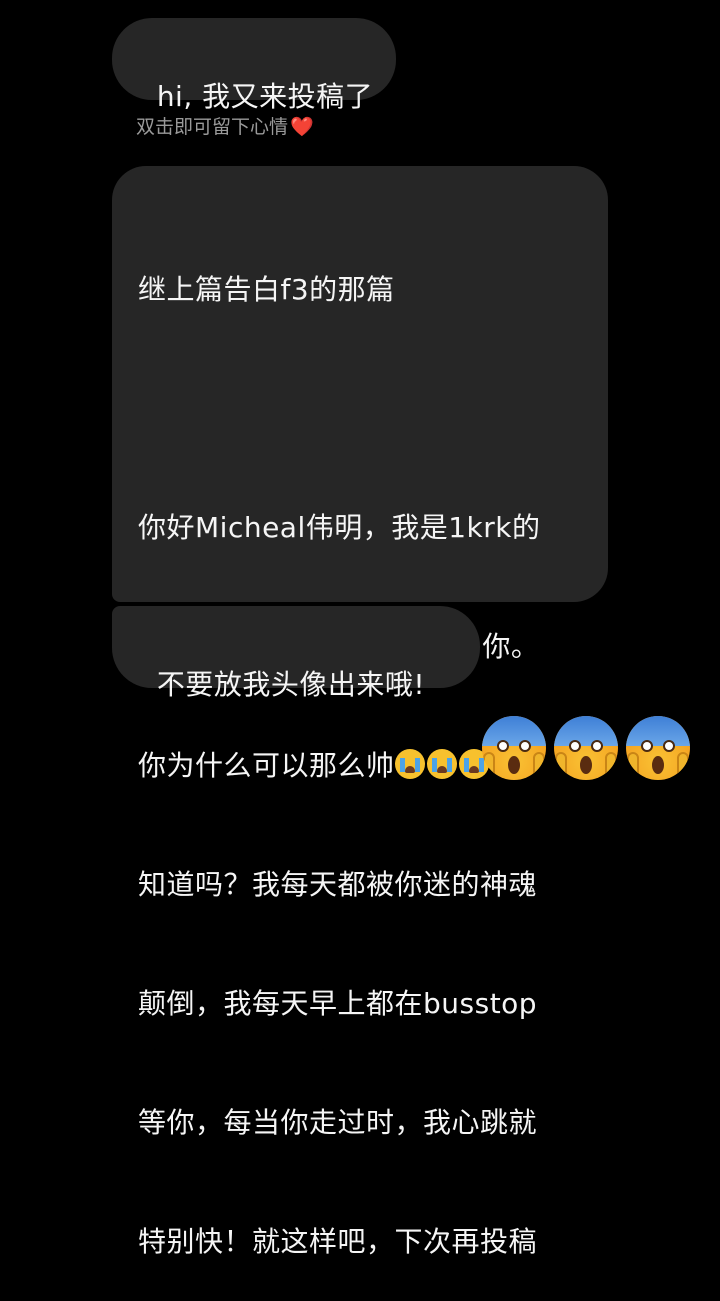 This screenshot has height=1301, width=720. What do you see at coordinates (254, 65) in the screenshot?
I see `message-bubble-greeting: hi, 我又来投稿了` at bounding box center [254, 65].